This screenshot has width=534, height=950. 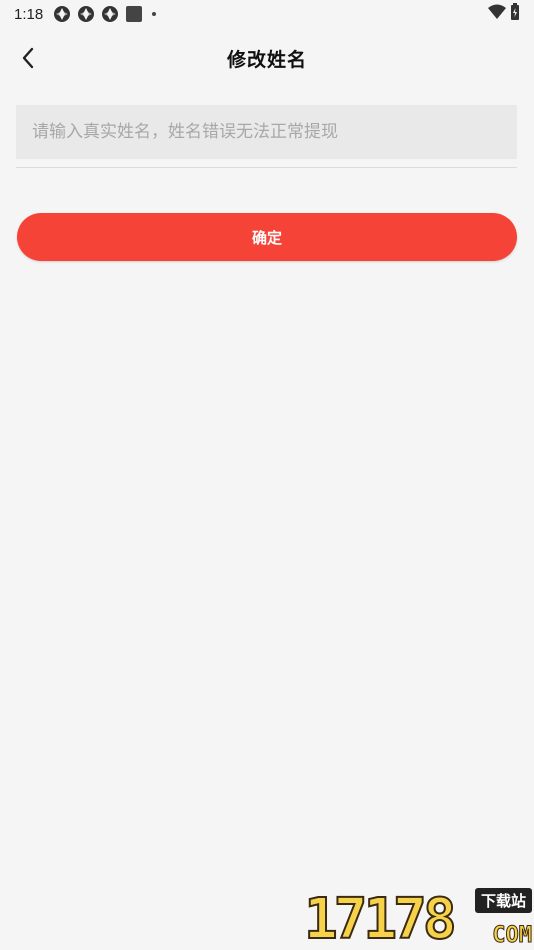 I want to click on wifi-icon, so click(x=497, y=14).